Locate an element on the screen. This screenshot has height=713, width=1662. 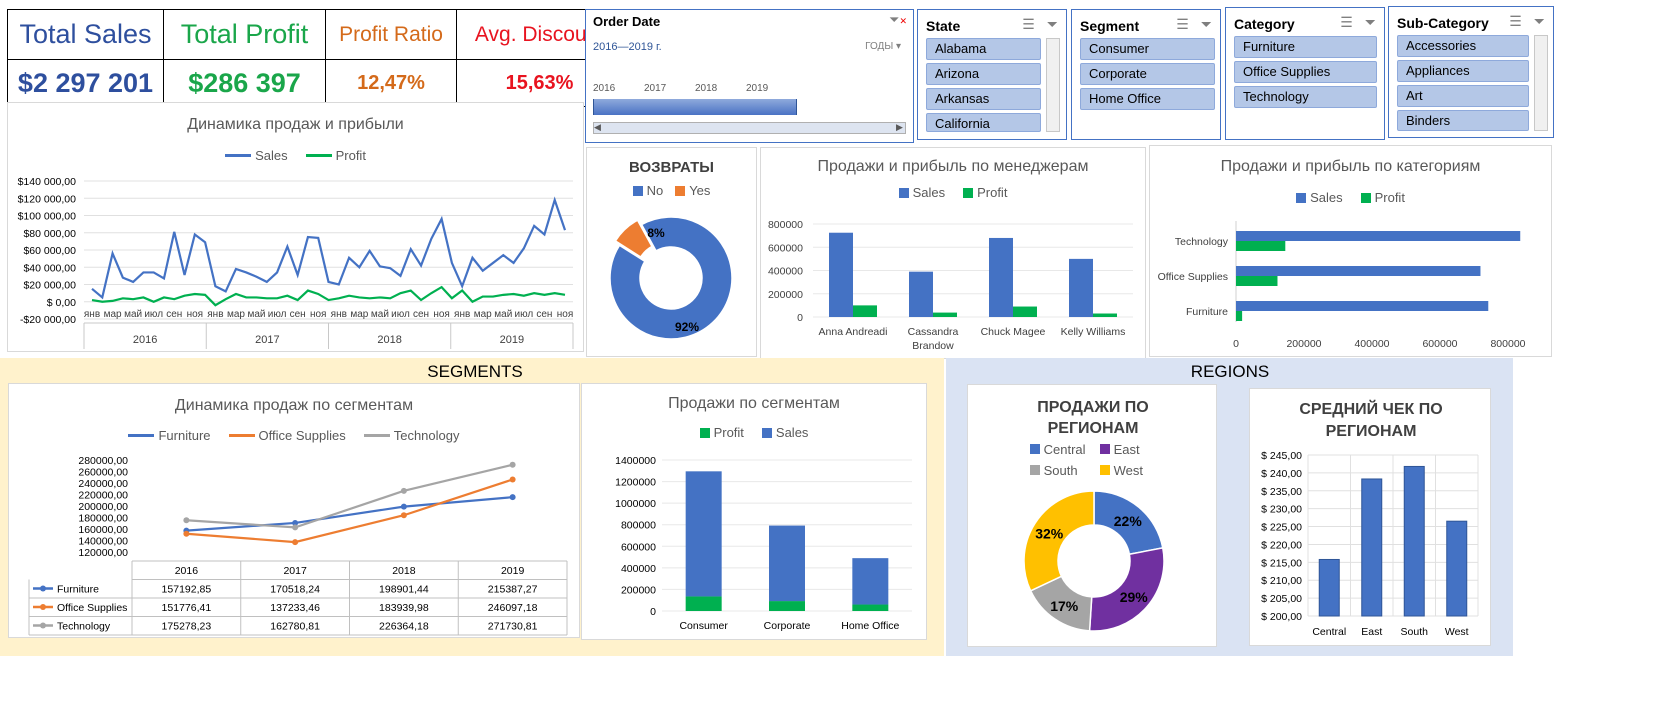
x-tick-label: 0 is located at coordinates (1236, 344).